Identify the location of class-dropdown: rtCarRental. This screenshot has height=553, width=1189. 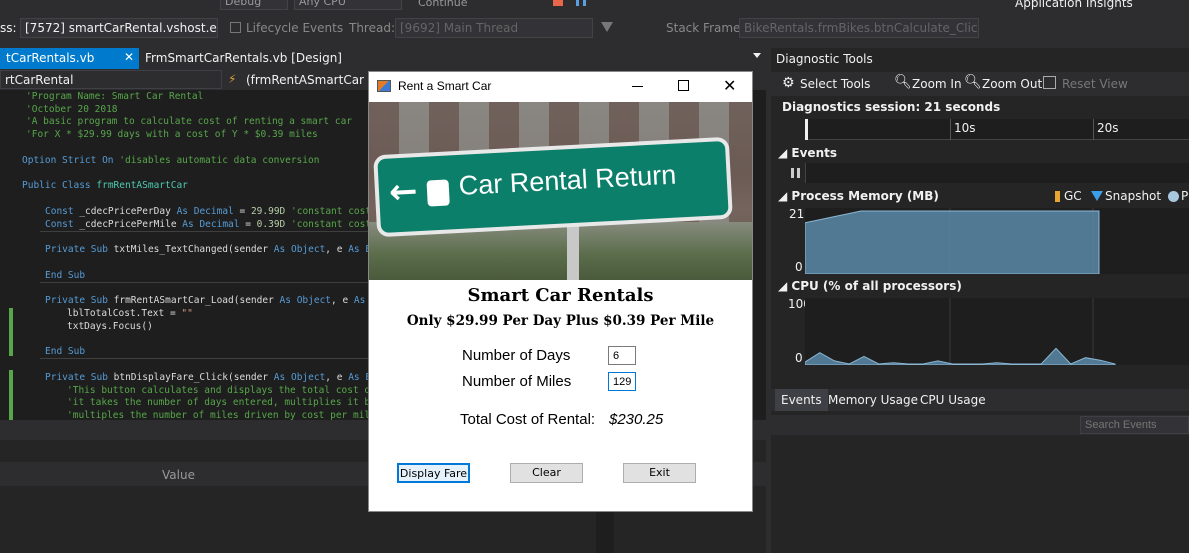
(111, 79).